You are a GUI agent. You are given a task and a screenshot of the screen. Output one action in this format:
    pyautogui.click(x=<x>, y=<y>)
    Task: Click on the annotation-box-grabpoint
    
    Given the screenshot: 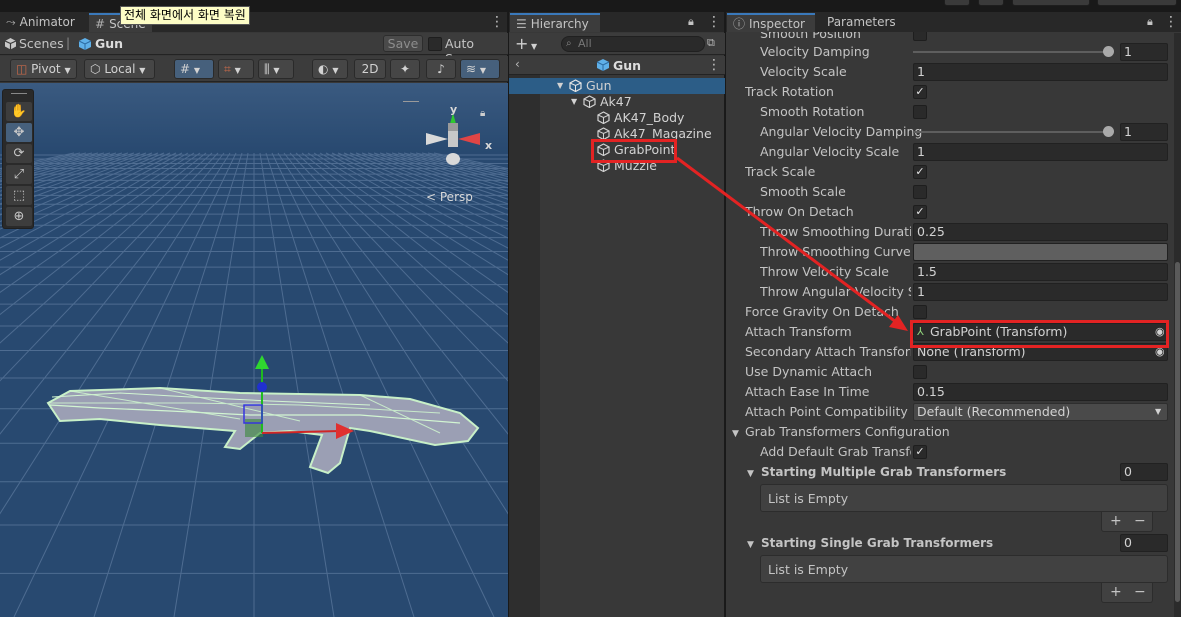 What is the action you would take?
    pyautogui.click(x=634, y=151)
    